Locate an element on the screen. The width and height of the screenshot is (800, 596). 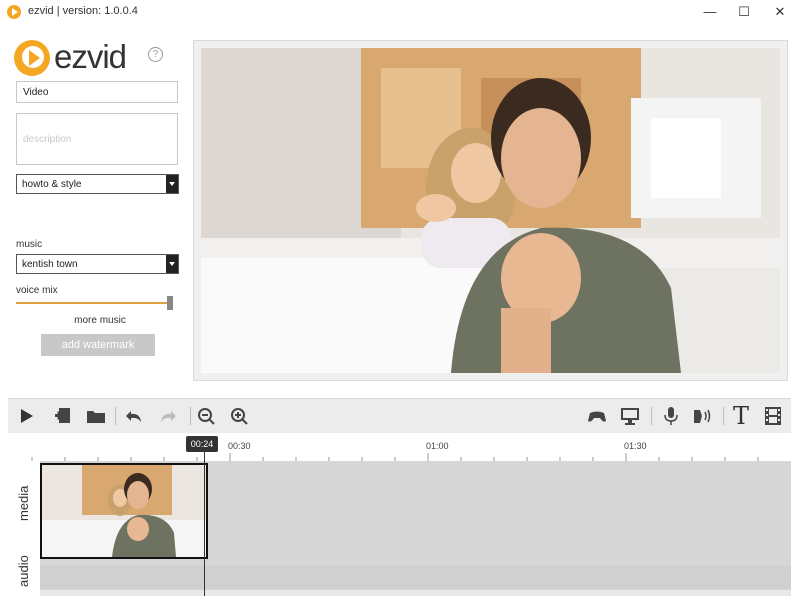
zoom-in-icon is located at coordinates (239, 416).